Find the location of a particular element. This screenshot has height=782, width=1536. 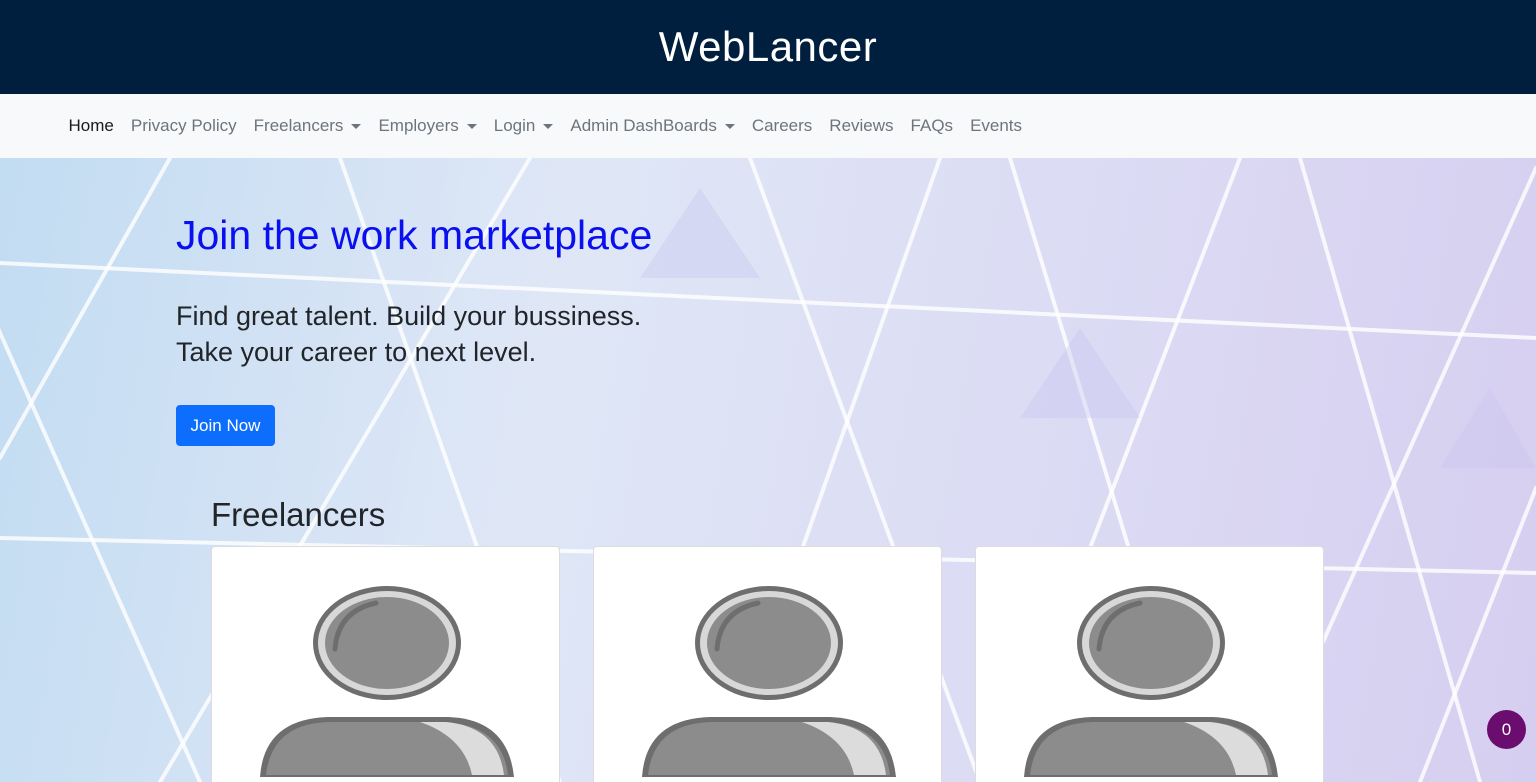

nav-item-admin-dashboards: Admin DashBoards is located at coordinates (652, 126).